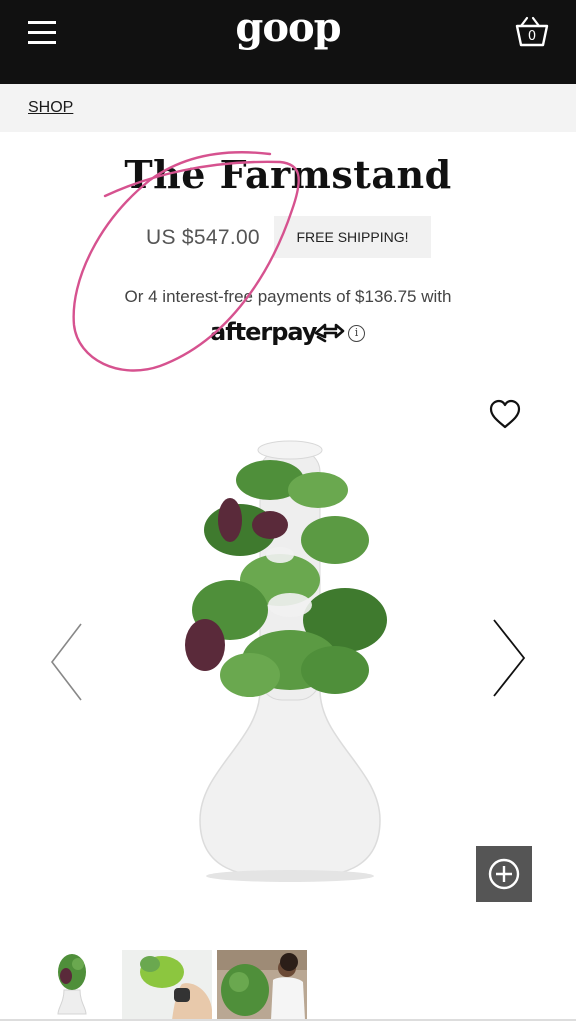  Describe the element at coordinates (288, 174) in the screenshot. I see `product-title: The Farmstand` at that location.